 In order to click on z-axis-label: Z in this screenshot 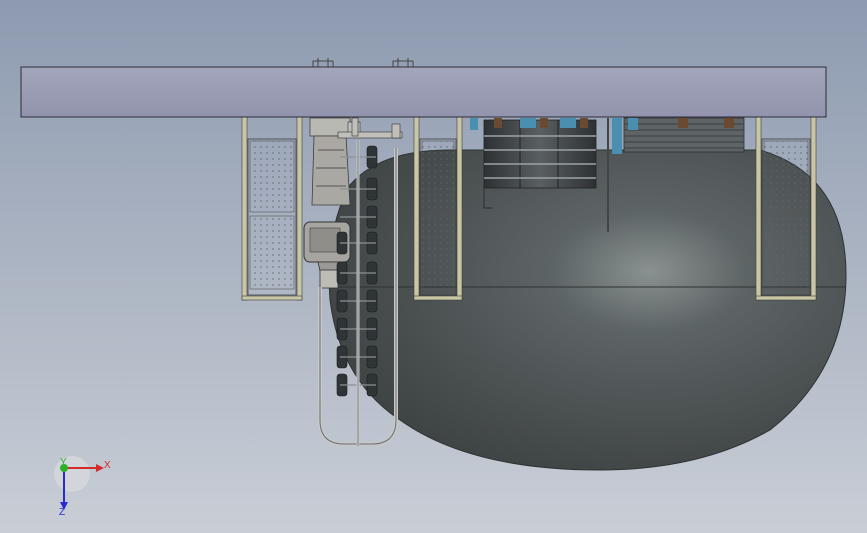, I will do `click(62, 512)`.